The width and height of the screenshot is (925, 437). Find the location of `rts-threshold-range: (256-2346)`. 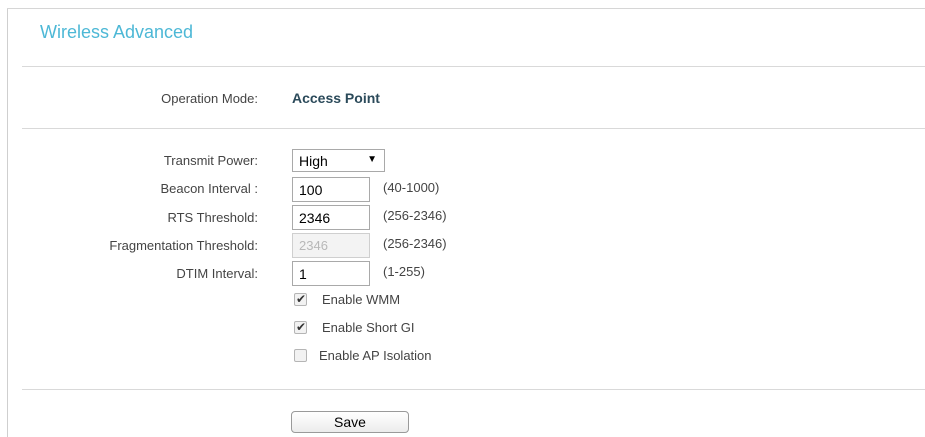

rts-threshold-range: (256-2346) is located at coordinates (415, 215).